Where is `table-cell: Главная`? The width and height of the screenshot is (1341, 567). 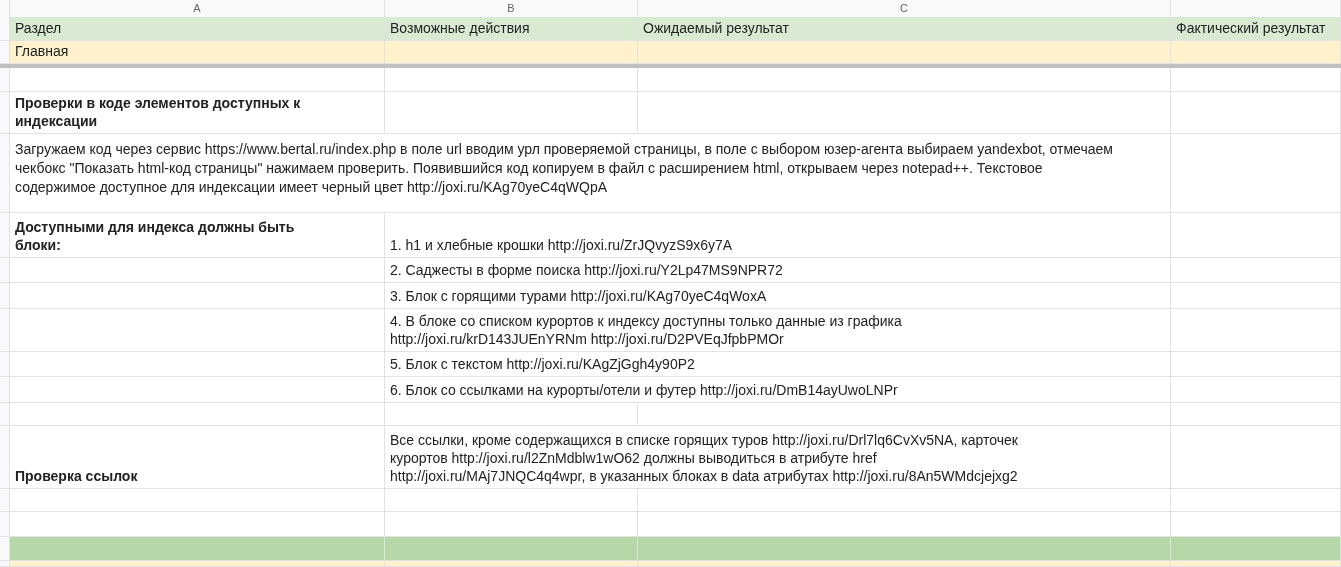
table-cell: Главная is located at coordinates (197, 52).